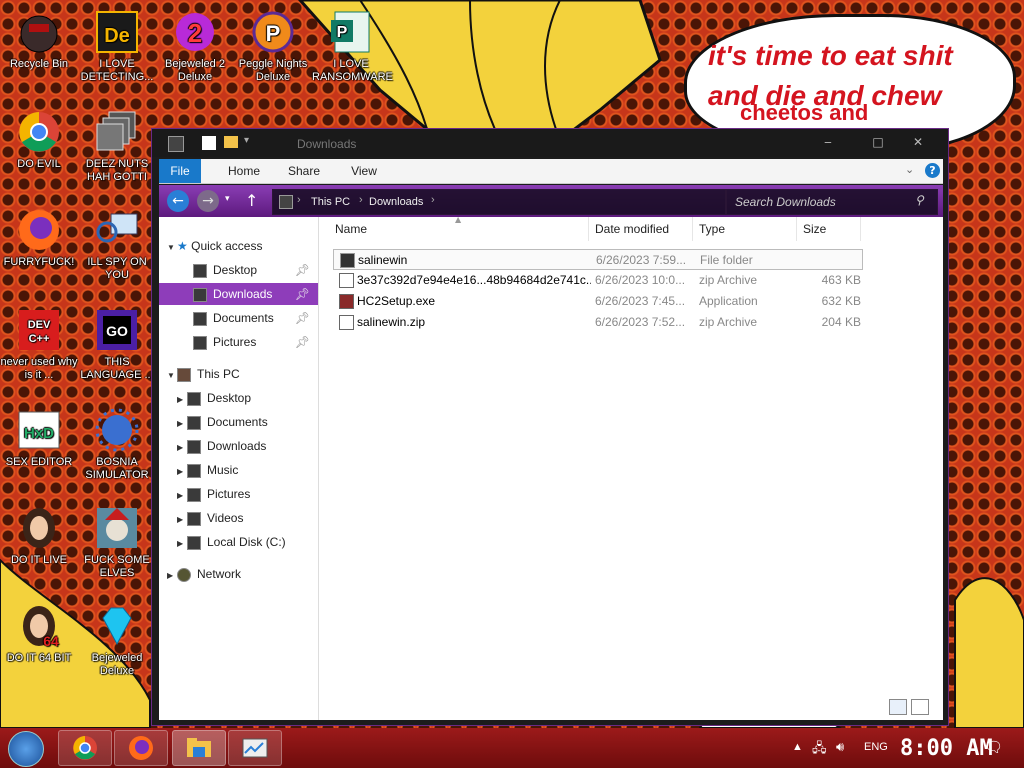  What do you see at coordinates (200, 294) in the screenshot?
I see `downloads-folder-icon` at bounding box center [200, 294].